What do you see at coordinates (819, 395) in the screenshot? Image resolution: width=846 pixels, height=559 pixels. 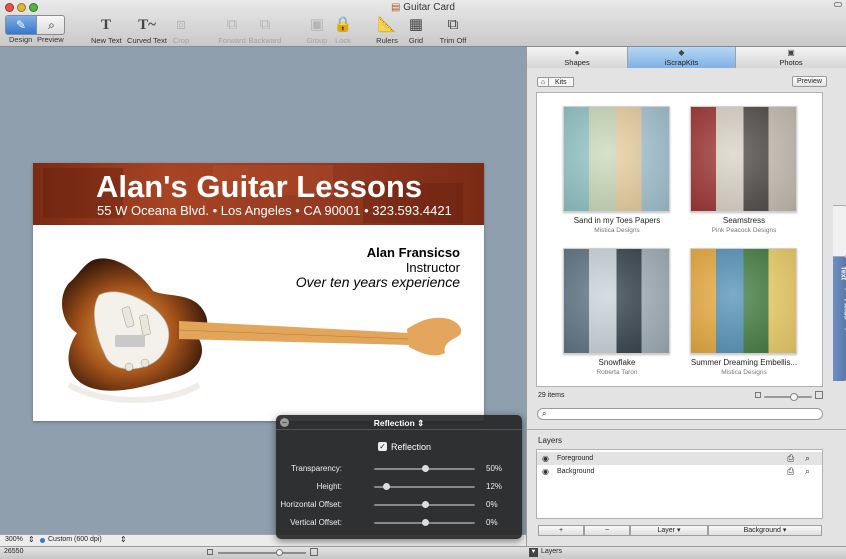 I see `large-thumb-icon` at bounding box center [819, 395].